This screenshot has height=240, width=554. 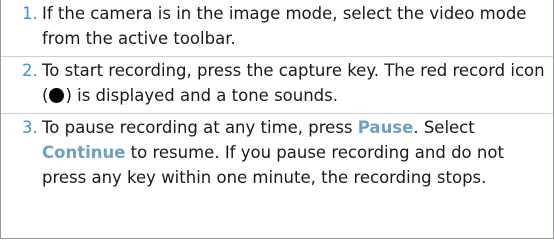 What do you see at coordinates (201, 95) in the screenshot?
I see `step-text-after: ) is displayed and a tone sounds.` at bounding box center [201, 95].